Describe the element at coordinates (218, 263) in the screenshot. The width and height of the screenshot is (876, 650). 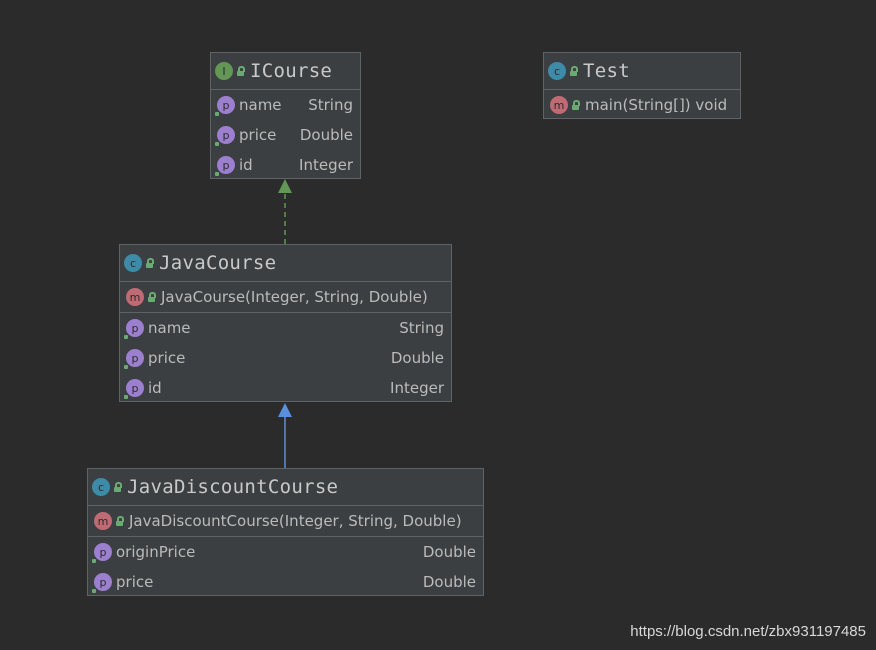
I see `class-name: JavaCourse` at that location.